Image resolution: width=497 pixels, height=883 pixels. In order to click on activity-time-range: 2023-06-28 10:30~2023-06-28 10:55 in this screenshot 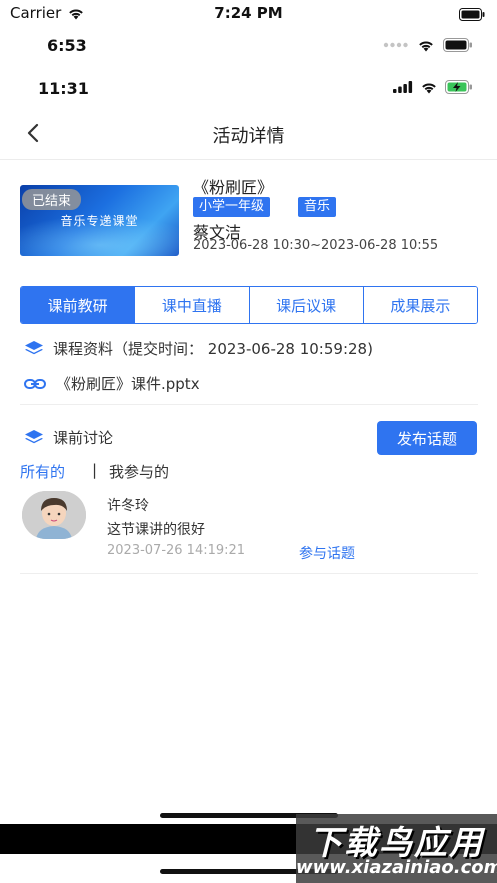, I will do `click(316, 245)`.